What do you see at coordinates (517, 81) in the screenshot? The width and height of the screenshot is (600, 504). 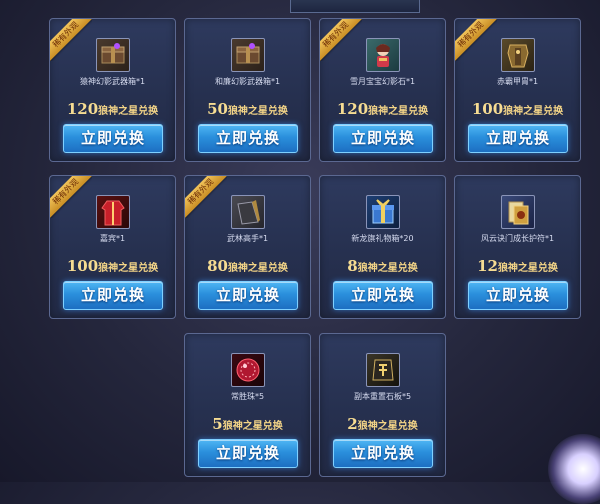 I see `item-name: 赤霸甲胄*1` at bounding box center [517, 81].